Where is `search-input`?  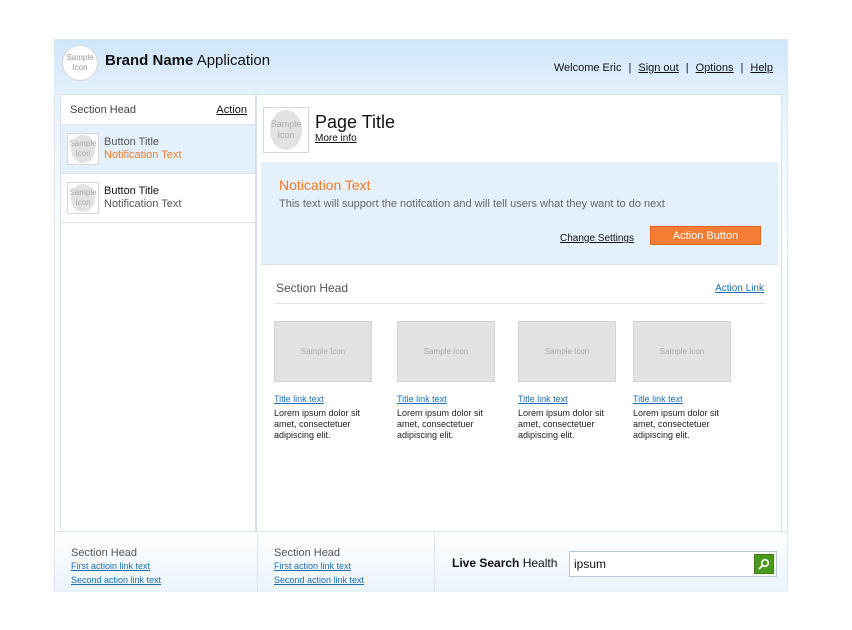 search-input is located at coordinates (659, 564).